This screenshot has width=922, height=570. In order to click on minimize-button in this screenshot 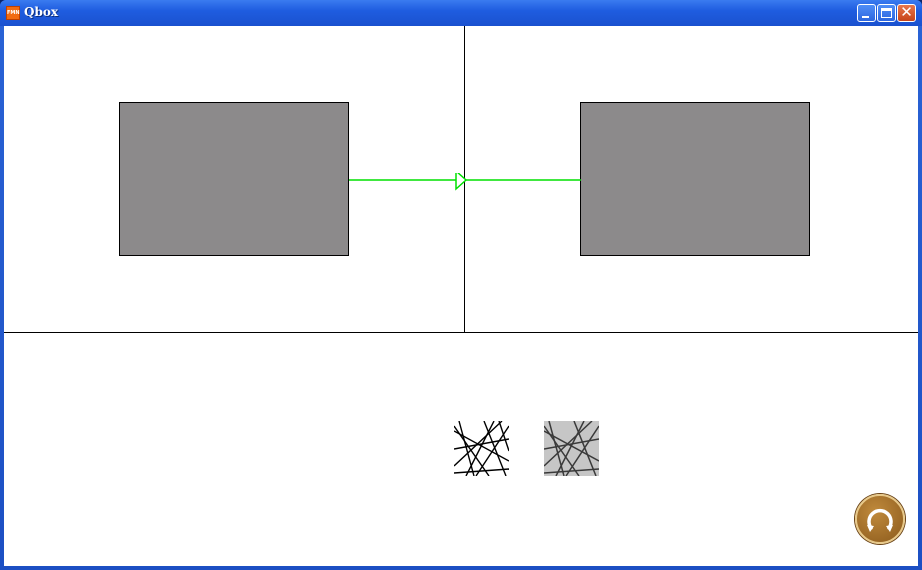, I will do `click(866, 13)`.